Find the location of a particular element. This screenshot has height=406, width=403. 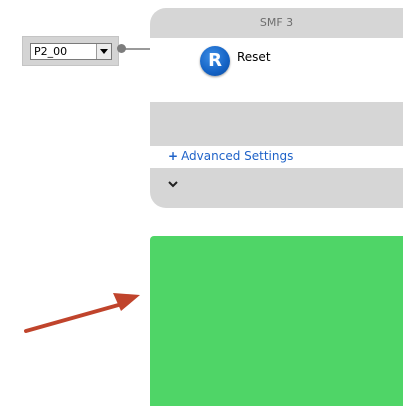

arrow-head is located at coordinates (126, 302).